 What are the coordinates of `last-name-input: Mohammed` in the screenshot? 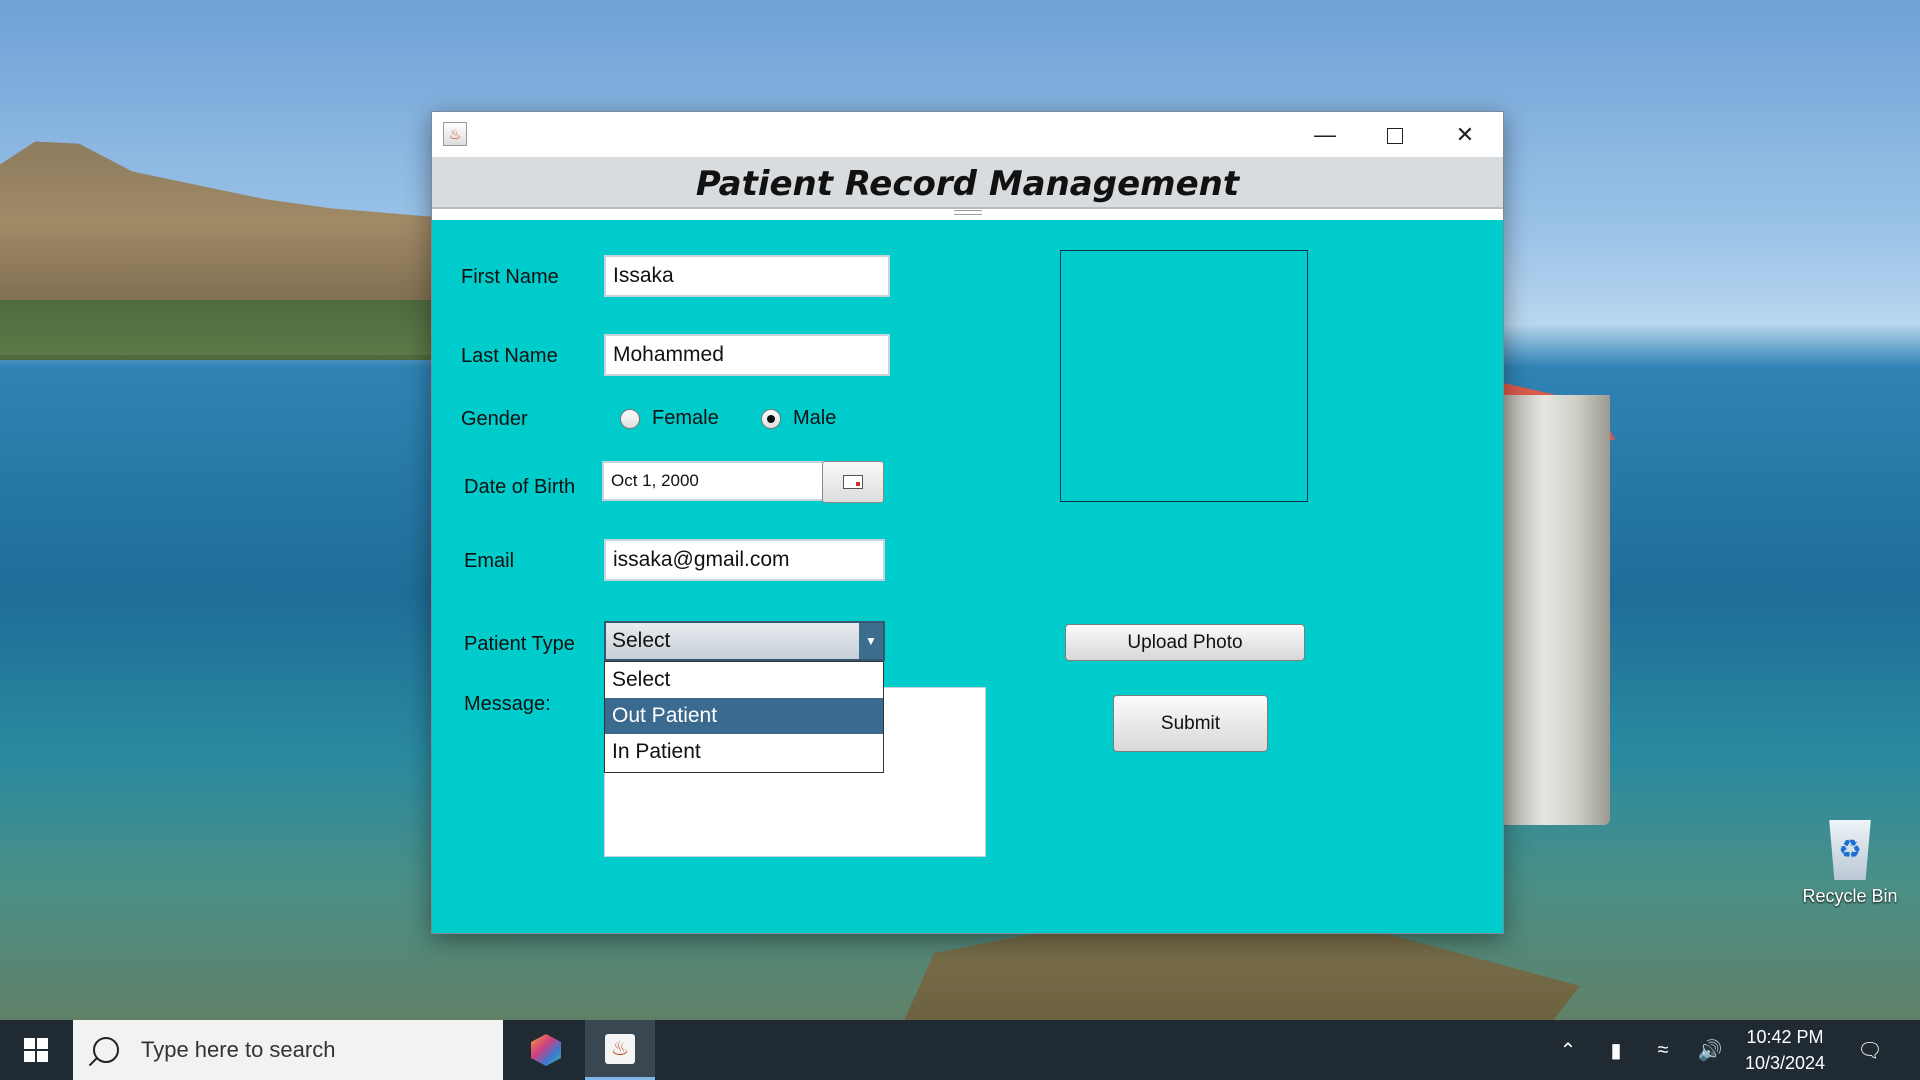 It's located at (747, 355).